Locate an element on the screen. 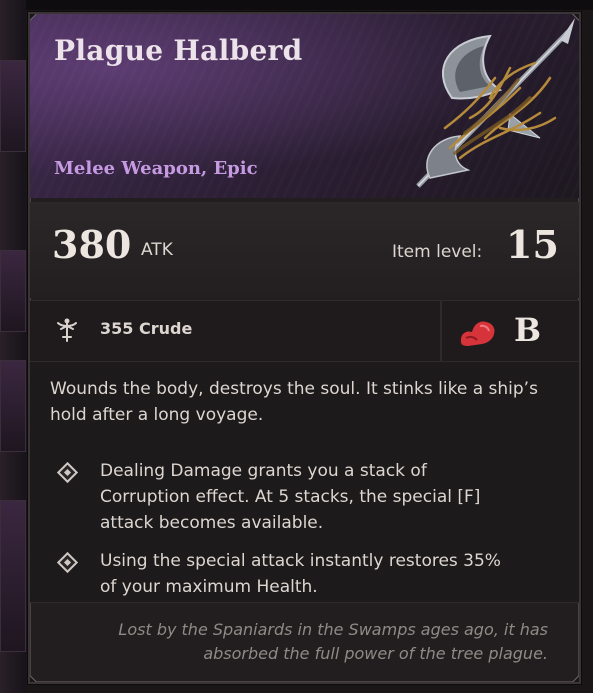 Image resolution: width=593 pixels, height=693 pixels. strength-arm-icon is located at coordinates (477, 333).